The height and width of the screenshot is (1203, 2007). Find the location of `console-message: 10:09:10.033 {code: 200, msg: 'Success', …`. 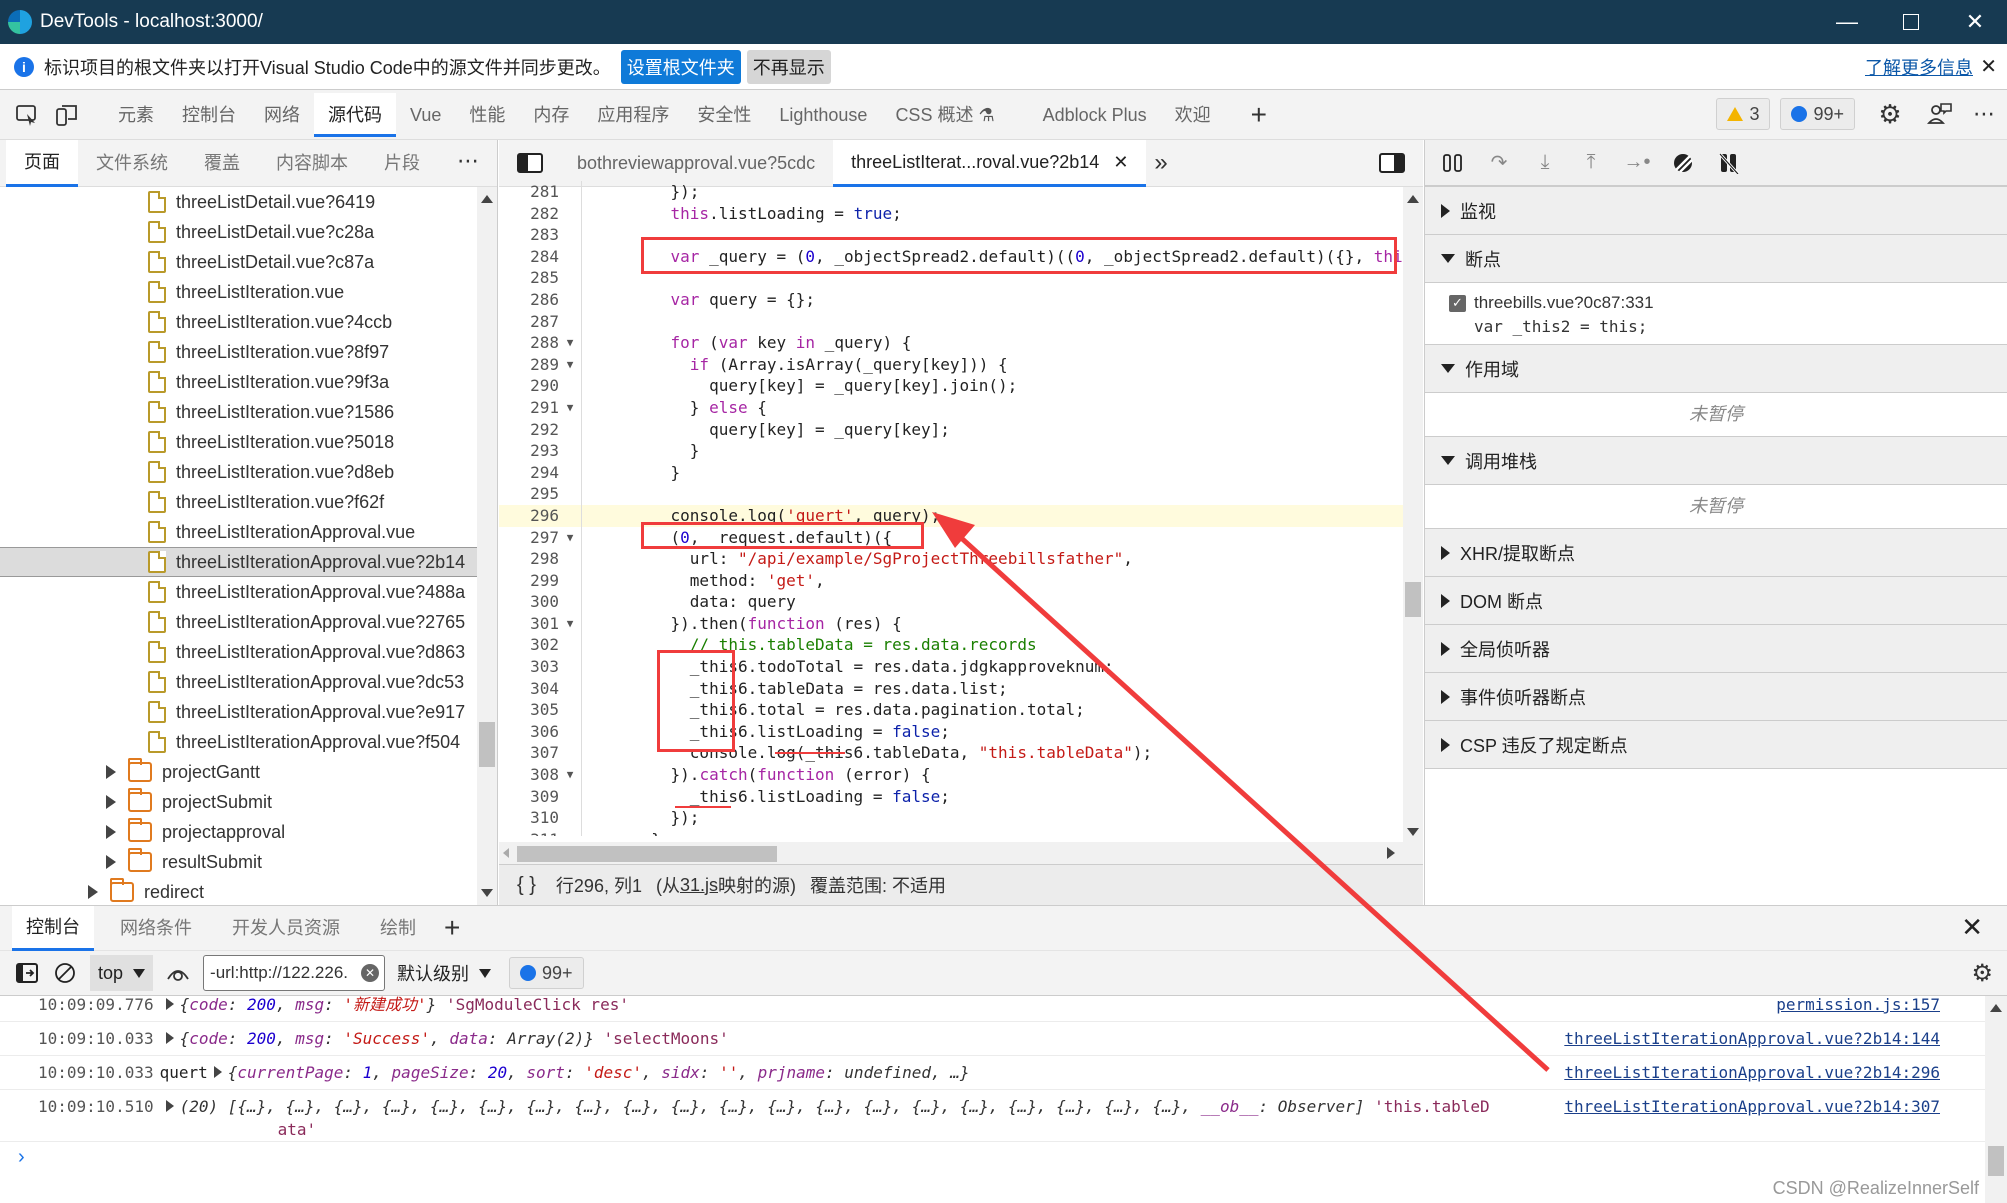

console-message: 10:09:10.033 {code: 200, msg: 'Success', … is located at coordinates (992, 1039).